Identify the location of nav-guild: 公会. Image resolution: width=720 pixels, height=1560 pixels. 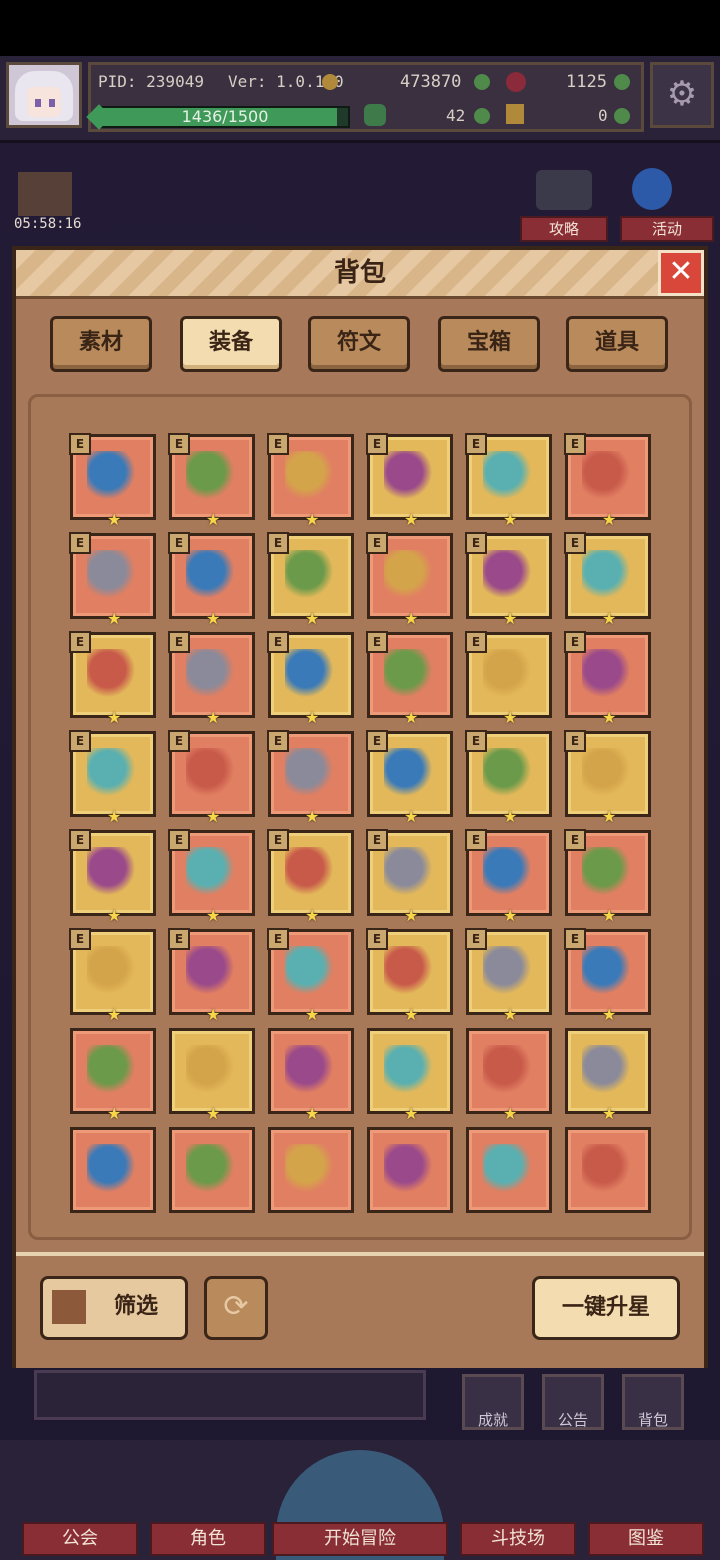
(80, 1539).